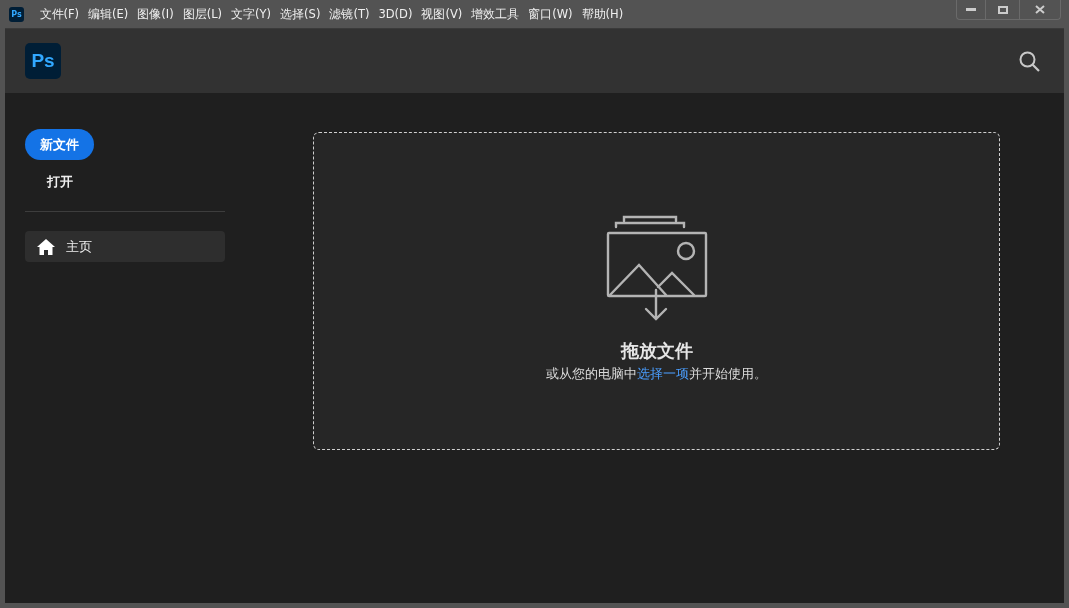 The width and height of the screenshot is (1069, 608). What do you see at coordinates (495, 14) in the screenshot?
I see `menu-item: 增效工具` at bounding box center [495, 14].